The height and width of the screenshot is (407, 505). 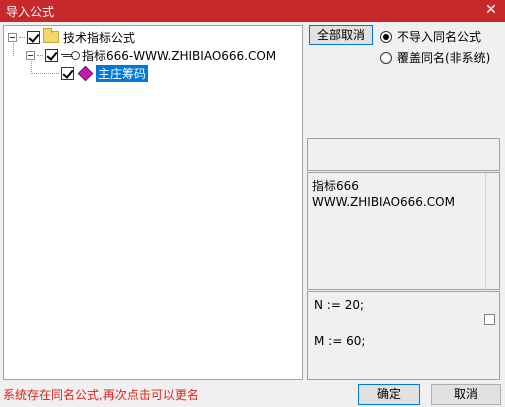 I want to click on folder-icon, so click(x=51, y=35).